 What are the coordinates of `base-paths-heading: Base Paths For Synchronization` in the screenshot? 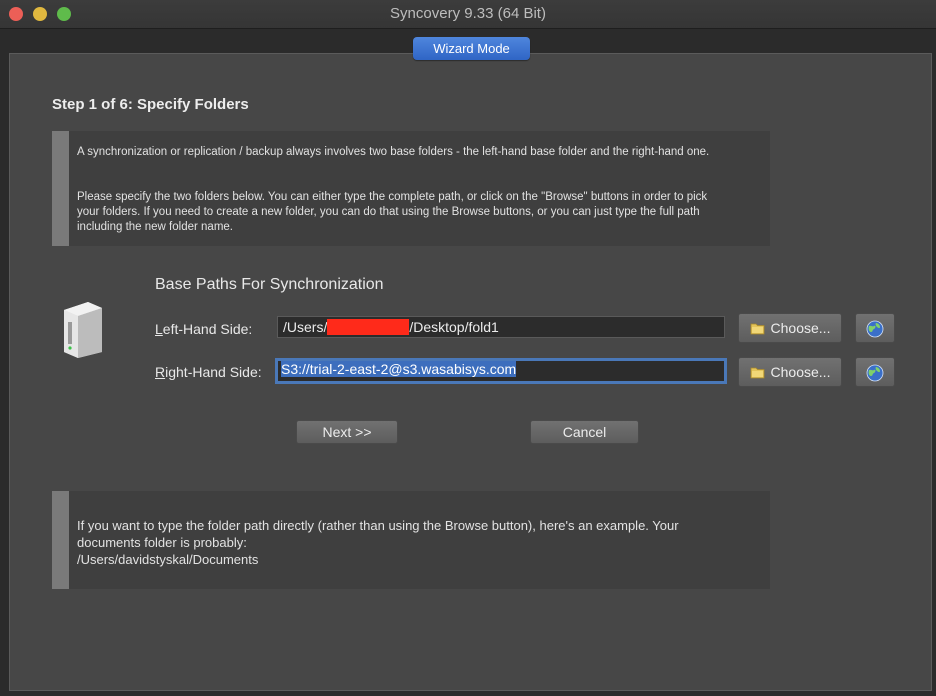 It's located at (269, 284).